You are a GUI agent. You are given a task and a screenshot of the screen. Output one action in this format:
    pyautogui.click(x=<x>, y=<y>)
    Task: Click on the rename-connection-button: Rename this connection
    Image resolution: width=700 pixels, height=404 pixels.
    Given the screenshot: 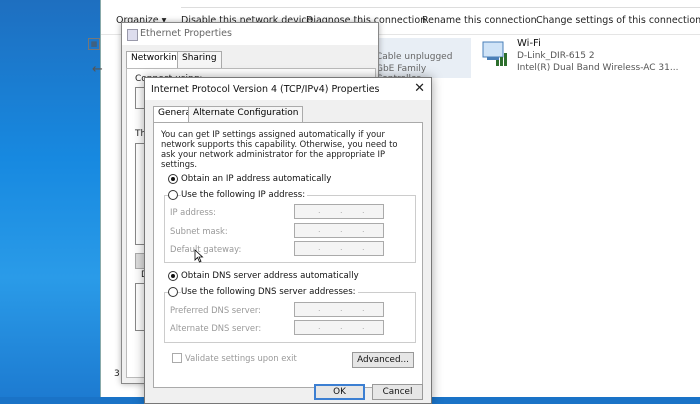 What is the action you would take?
    pyautogui.click(x=479, y=20)
    